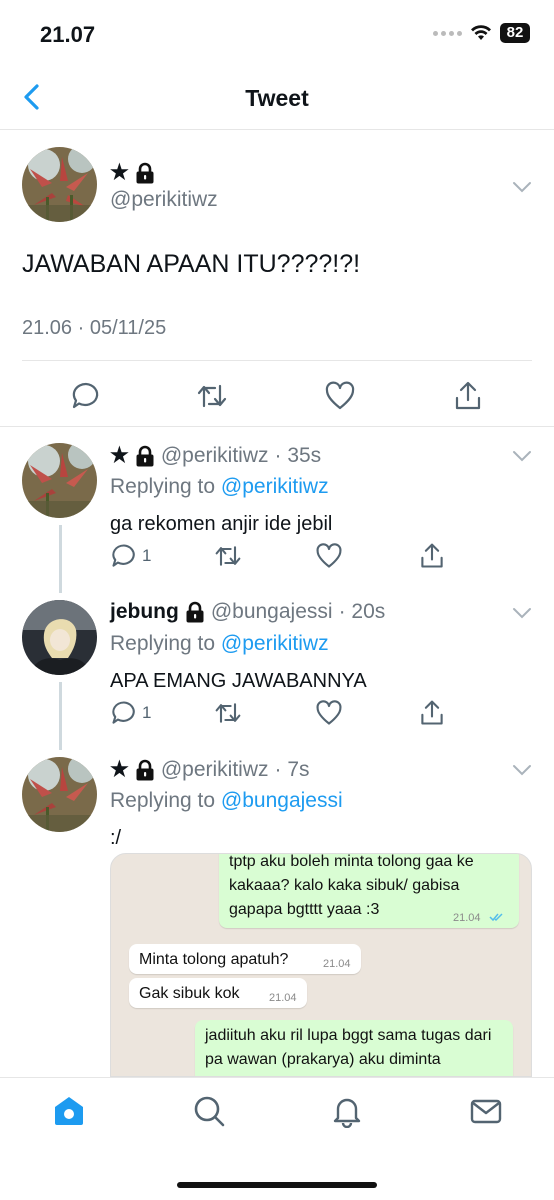 Image resolution: width=554 pixels, height=1200 pixels. What do you see at coordinates (238, 681) in the screenshot?
I see `tweet-text: APA EMANG JAWABANNYA` at bounding box center [238, 681].